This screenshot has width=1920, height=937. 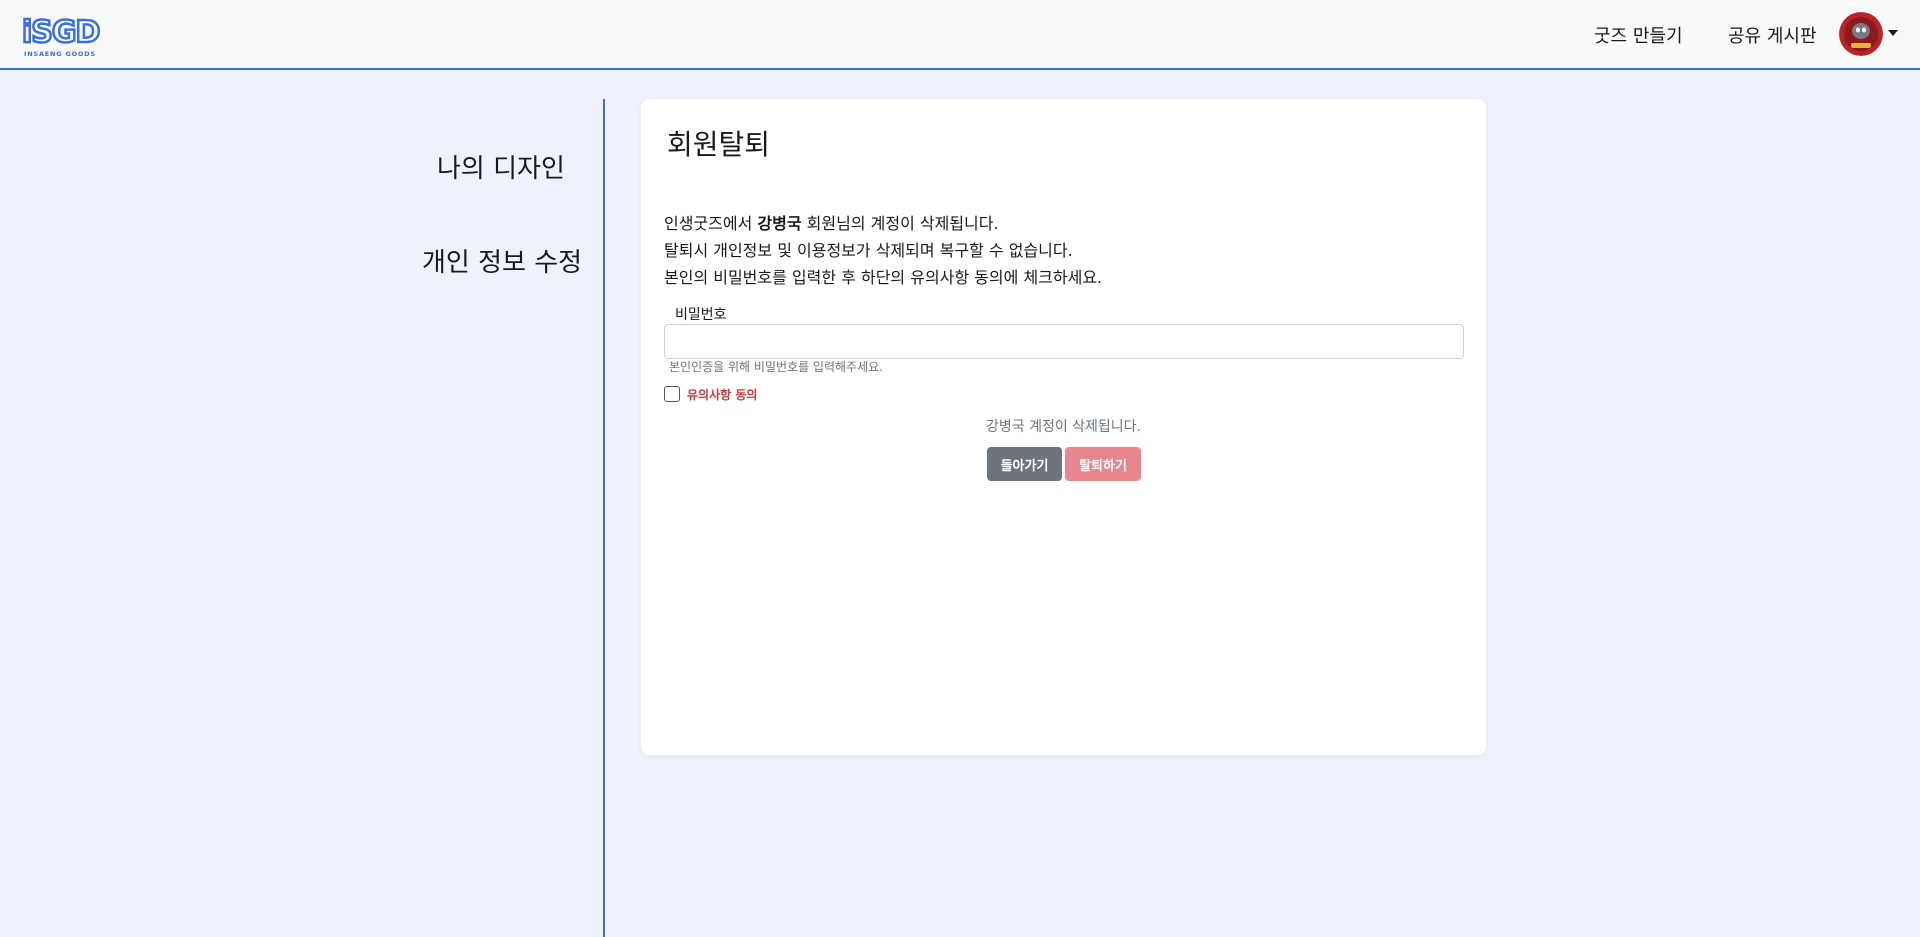 What do you see at coordinates (60, 54) in the screenshot?
I see `svg-text: INSAENG GOODS` at bounding box center [60, 54].